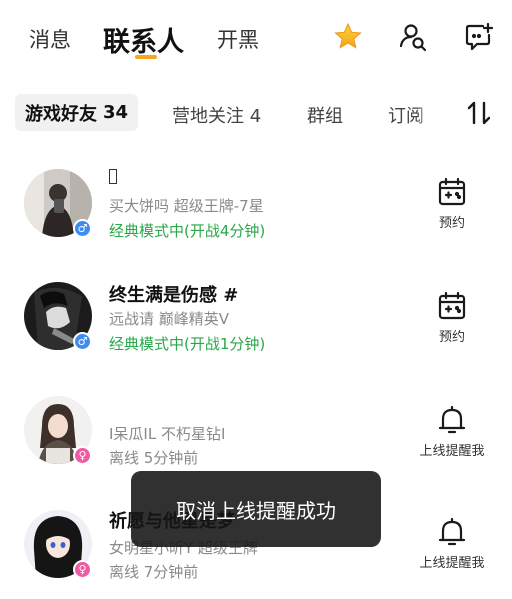 The width and height of the screenshot is (512, 599). I want to click on tab-game-friends-count: 34, so click(116, 112).